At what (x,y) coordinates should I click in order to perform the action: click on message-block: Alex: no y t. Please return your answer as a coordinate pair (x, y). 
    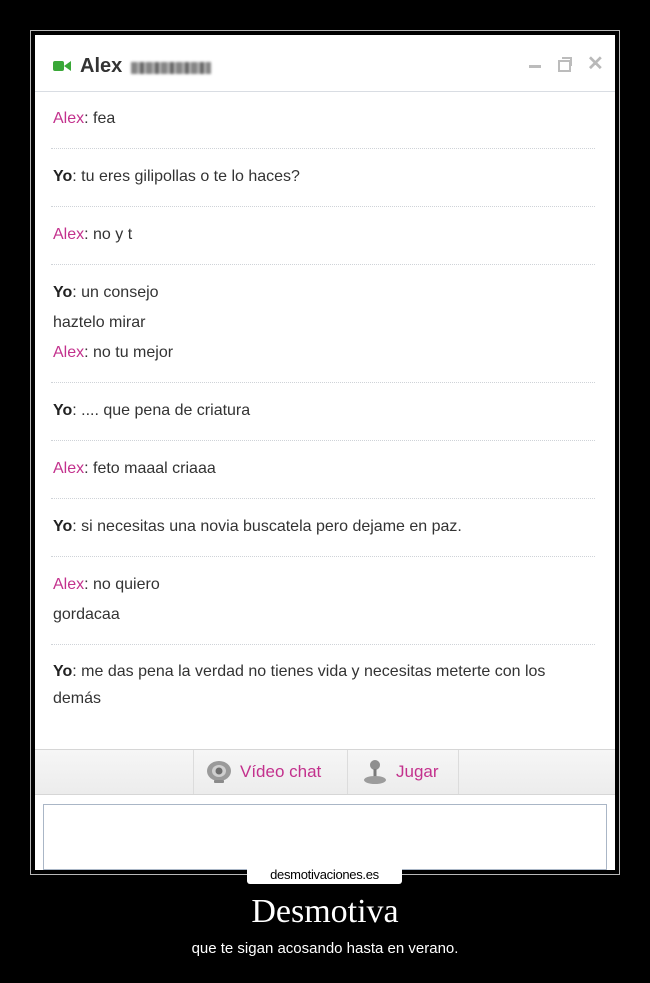
    Looking at the image, I should click on (323, 236).